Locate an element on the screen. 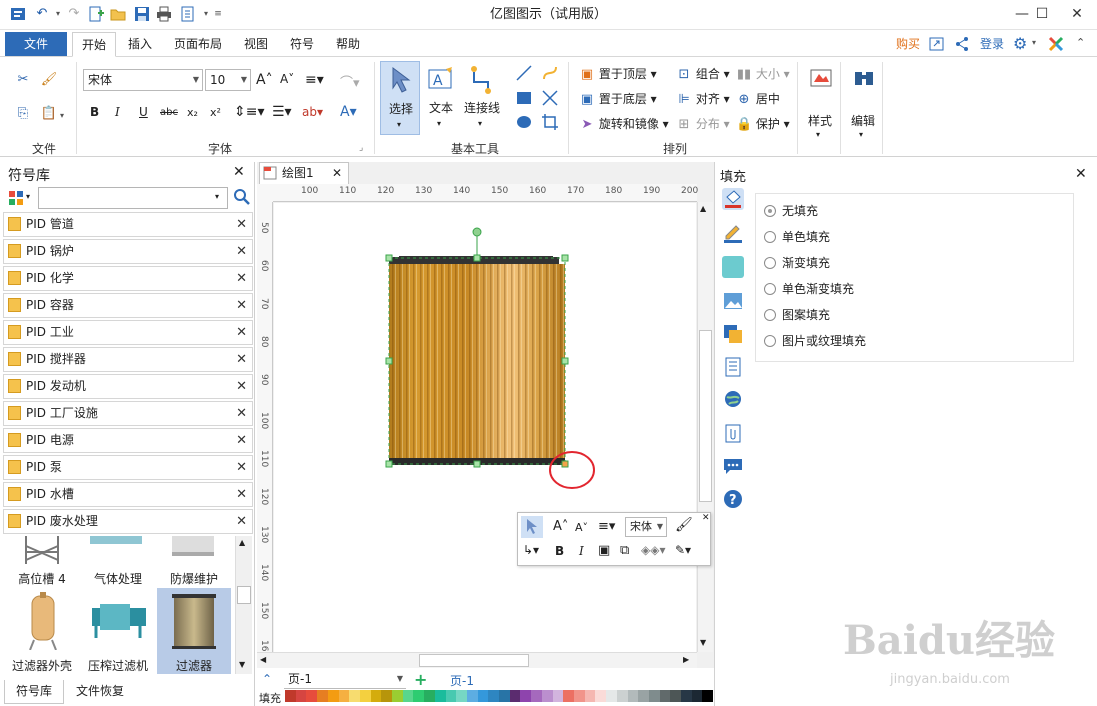 The height and width of the screenshot is (706, 1097). copy-icon: ⎘ is located at coordinates (23, 114).